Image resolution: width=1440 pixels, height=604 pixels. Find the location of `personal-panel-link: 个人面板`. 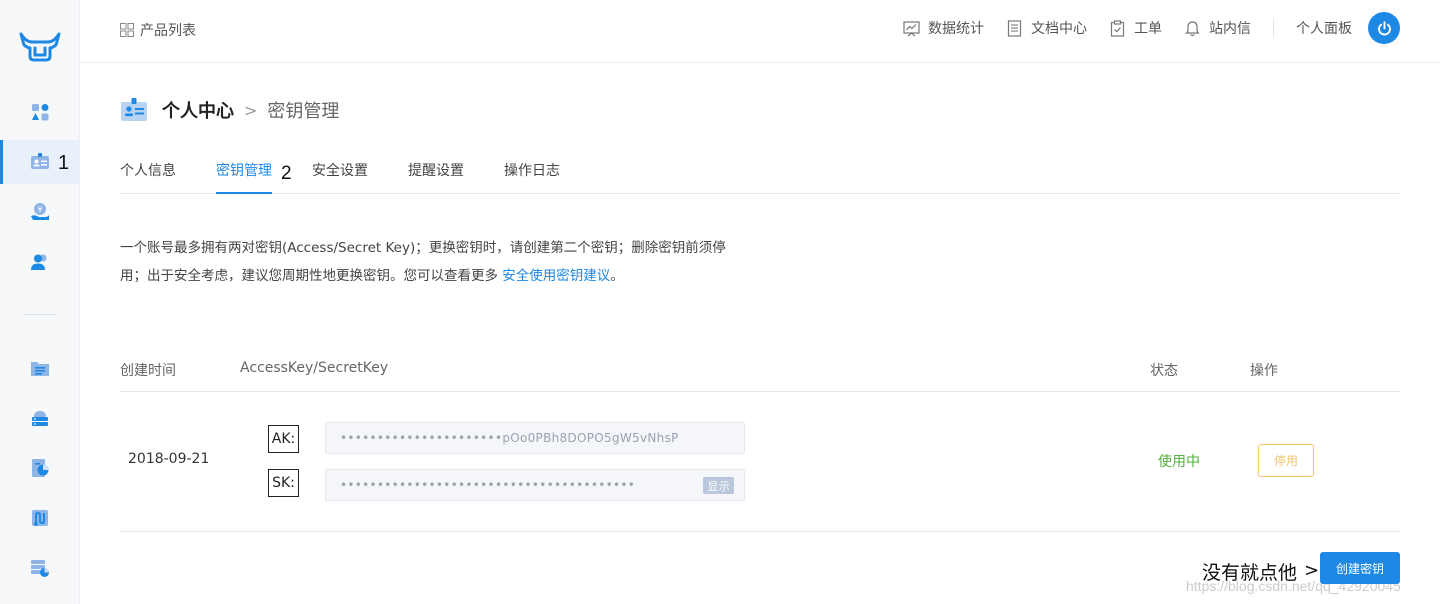

personal-panel-link: 个人面板 is located at coordinates (1348, 28).